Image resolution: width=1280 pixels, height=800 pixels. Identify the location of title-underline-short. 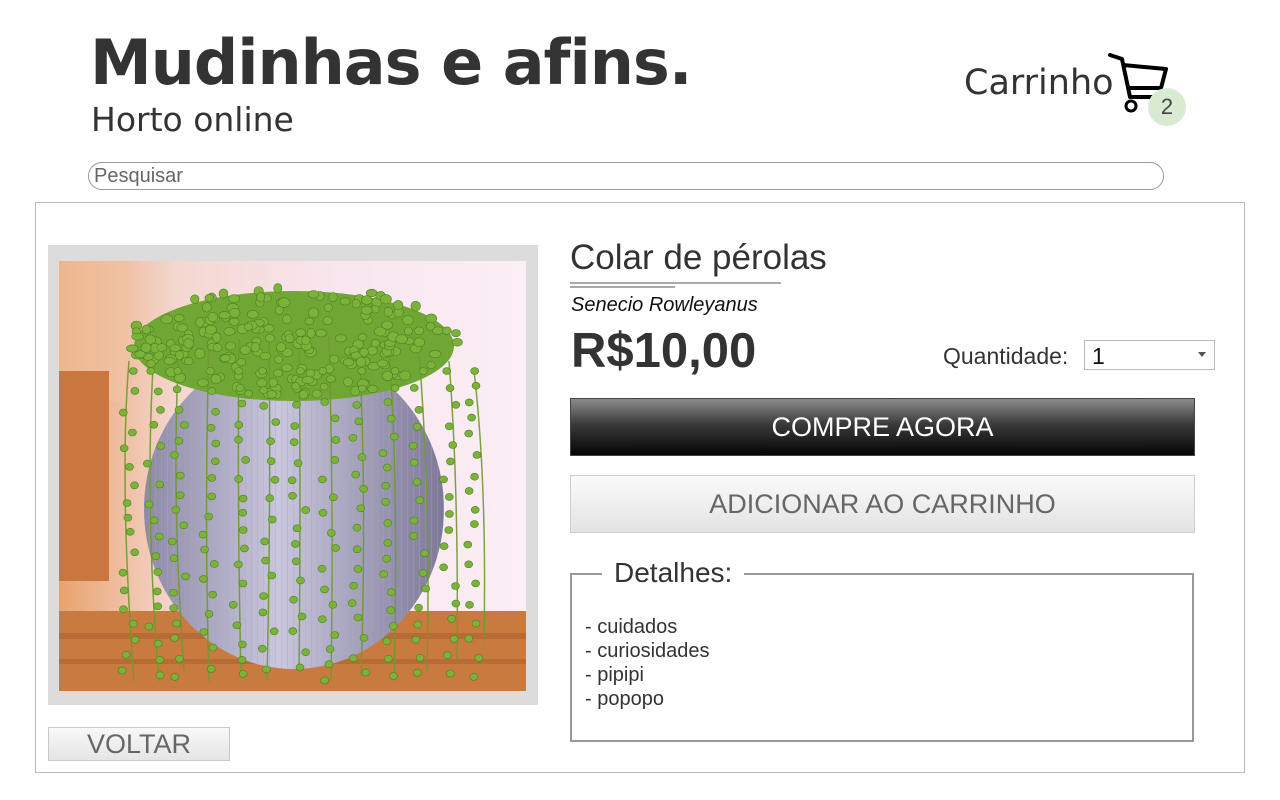
(622, 287).